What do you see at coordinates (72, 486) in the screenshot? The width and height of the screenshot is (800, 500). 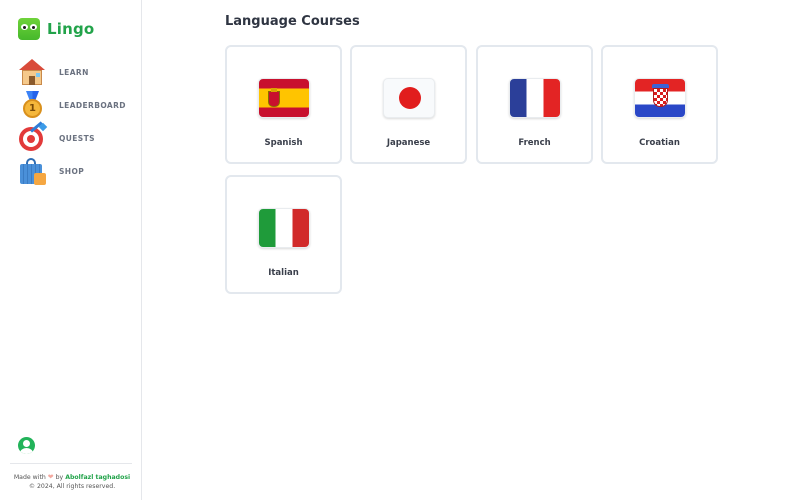 I see `footer-copyright: © 2024, All rights reserved.` at bounding box center [72, 486].